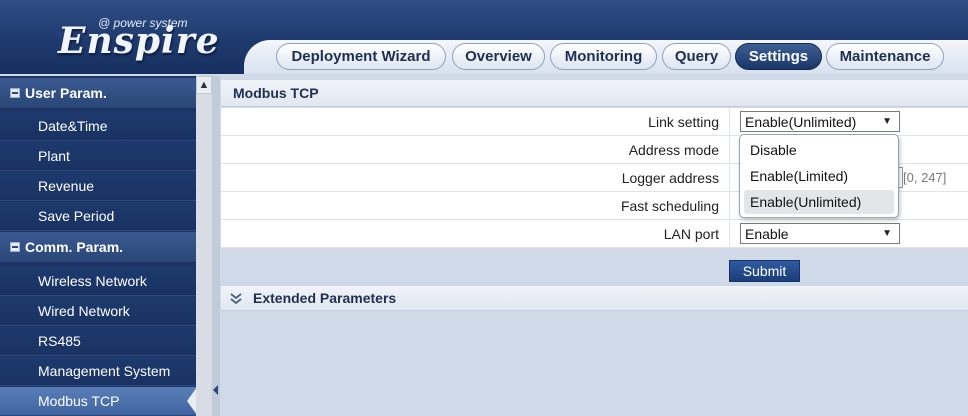  What do you see at coordinates (820, 233) in the screenshot?
I see `lan-port-select: Enable ▼` at bounding box center [820, 233].